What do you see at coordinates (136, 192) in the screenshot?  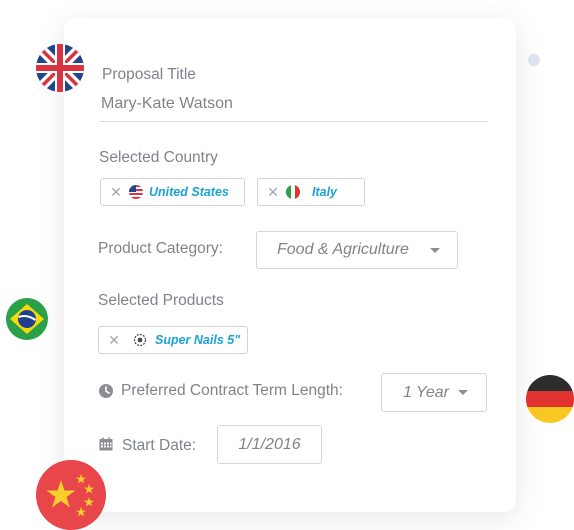 I see `us-flag-icon` at bounding box center [136, 192].